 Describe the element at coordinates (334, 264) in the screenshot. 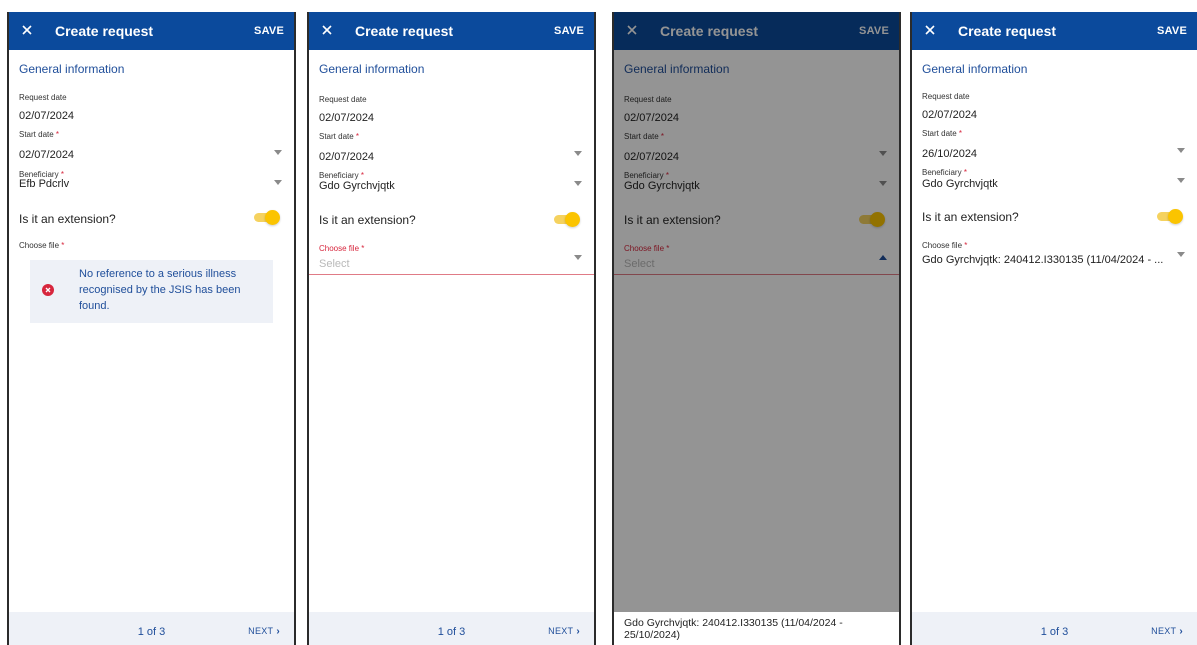

I see `choose-file-select: Select` at that location.